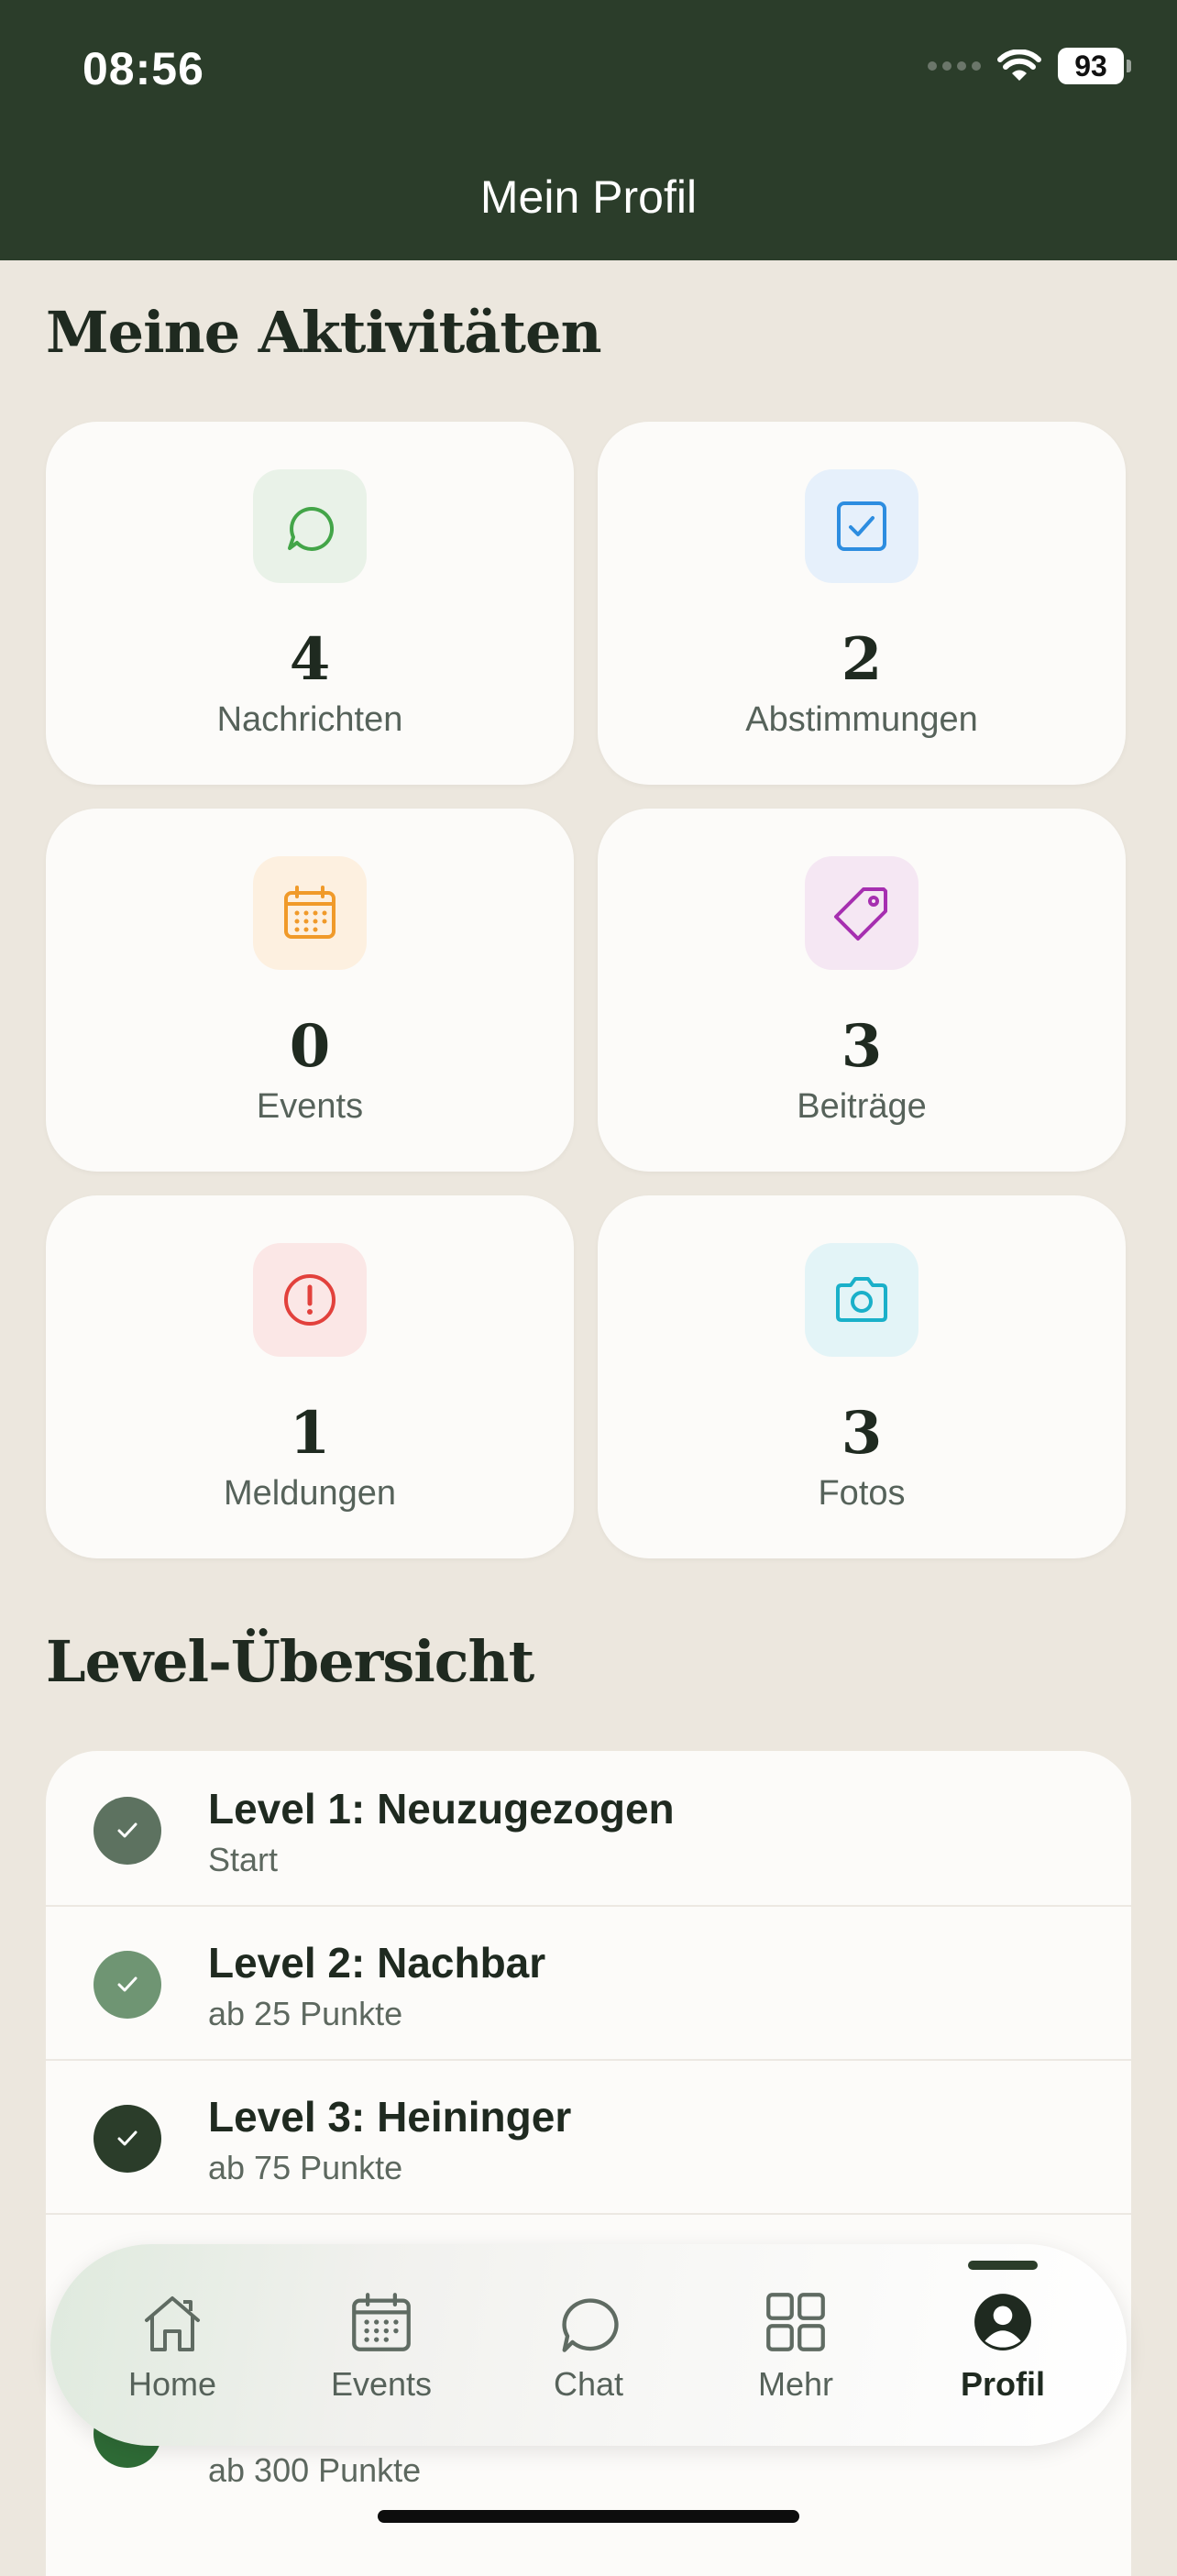  Describe the element at coordinates (310, 1106) in the screenshot. I see `activity-label: Events` at that location.